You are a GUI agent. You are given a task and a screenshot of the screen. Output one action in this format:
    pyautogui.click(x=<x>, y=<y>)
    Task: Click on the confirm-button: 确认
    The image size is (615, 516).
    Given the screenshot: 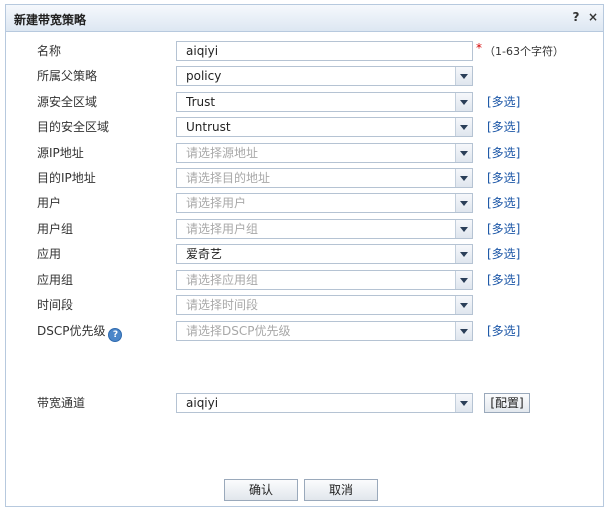 What is the action you would take?
    pyautogui.click(x=261, y=490)
    